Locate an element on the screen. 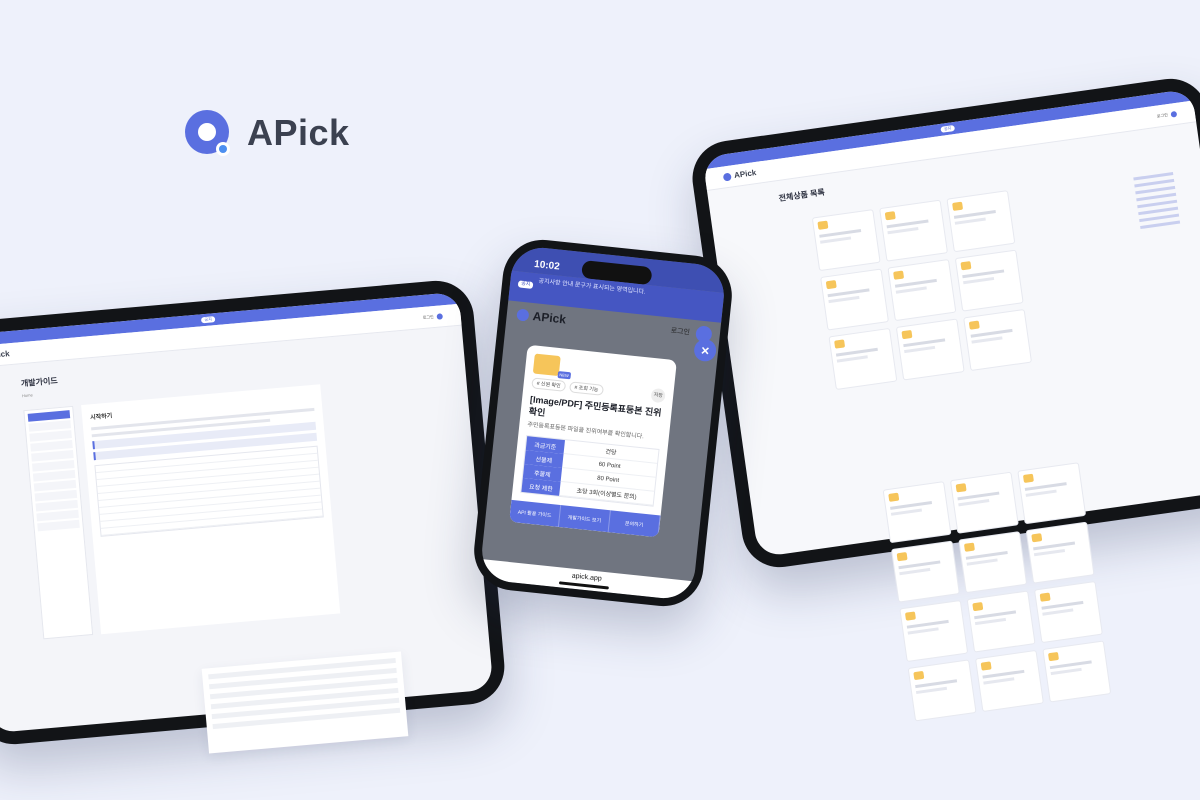 The image size is (1200, 800). guide-document: 시작하기 is located at coordinates (211, 509).